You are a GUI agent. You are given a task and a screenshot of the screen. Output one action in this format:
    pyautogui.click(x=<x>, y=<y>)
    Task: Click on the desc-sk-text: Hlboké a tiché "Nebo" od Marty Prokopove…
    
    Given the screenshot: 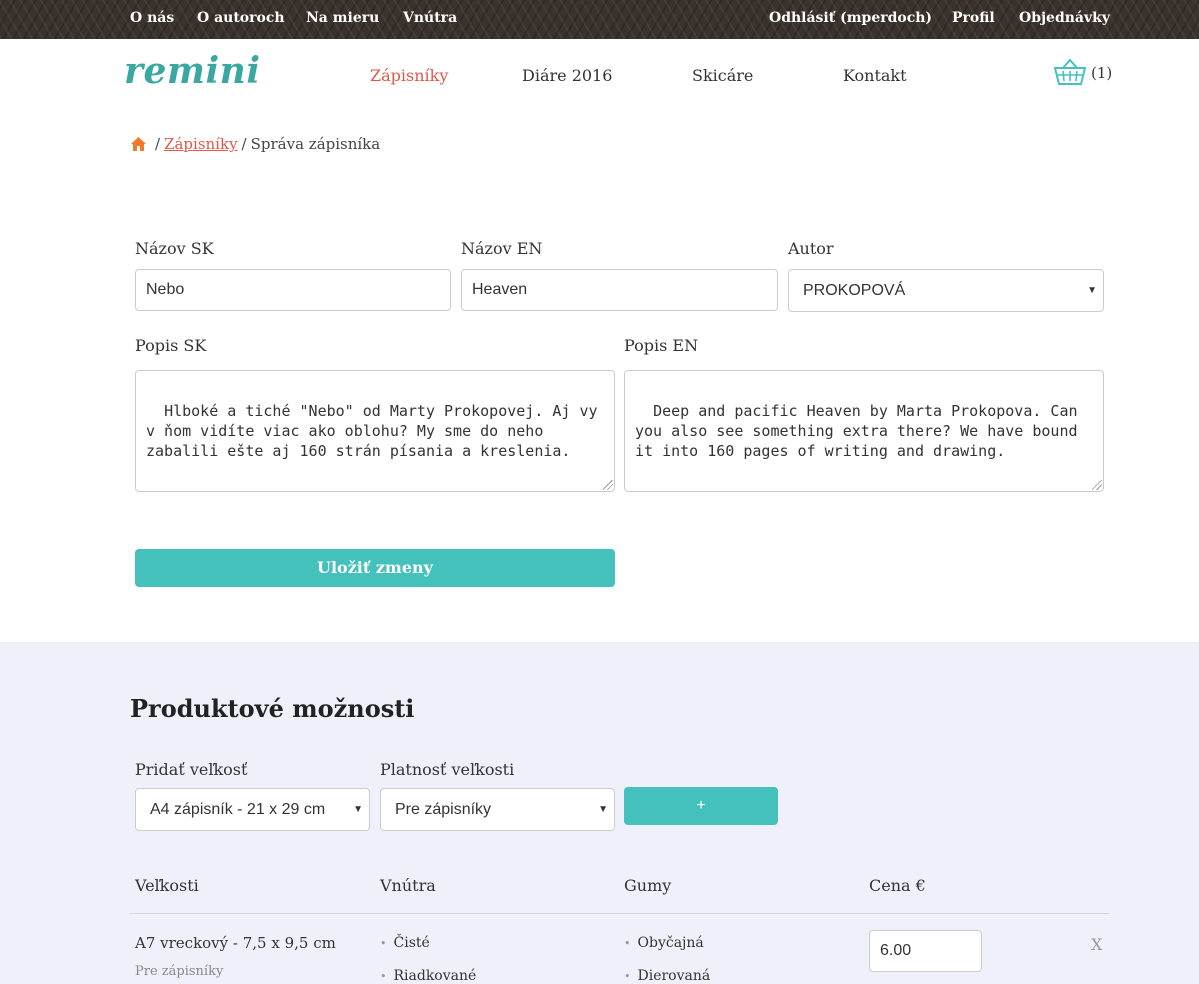 What is the action you would take?
    pyautogui.click(x=376, y=431)
    